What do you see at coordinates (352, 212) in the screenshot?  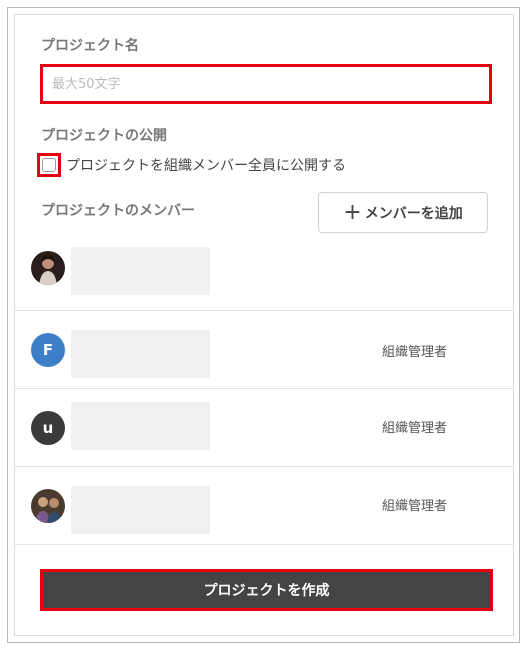 I see `plus-icon: +` at bounding box center [352, 212].